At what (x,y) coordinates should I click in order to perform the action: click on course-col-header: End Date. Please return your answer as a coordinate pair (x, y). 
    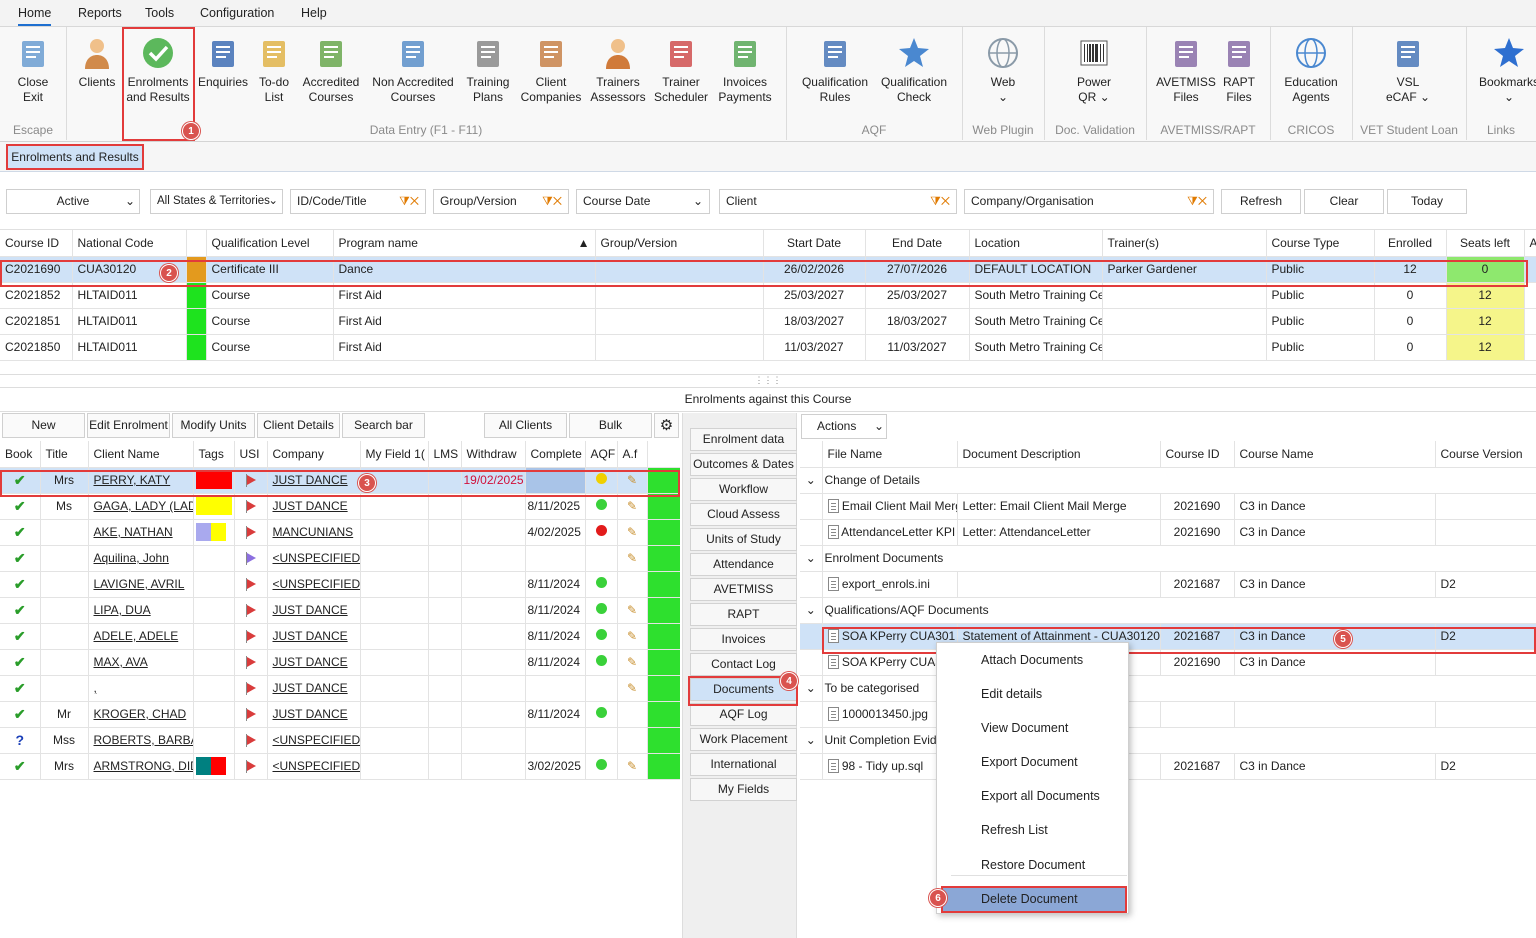
    Looking at the image, I should click on (917, 243).